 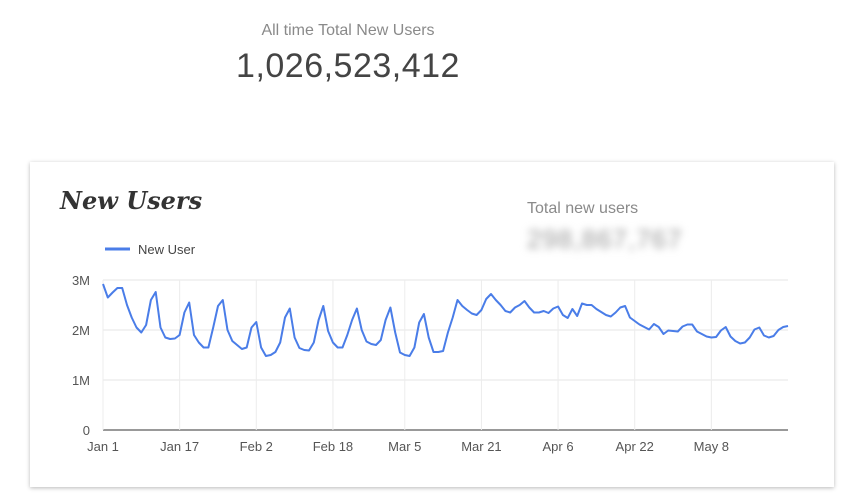 I want to click on series-line-new-user, so click(x=445, y=320).